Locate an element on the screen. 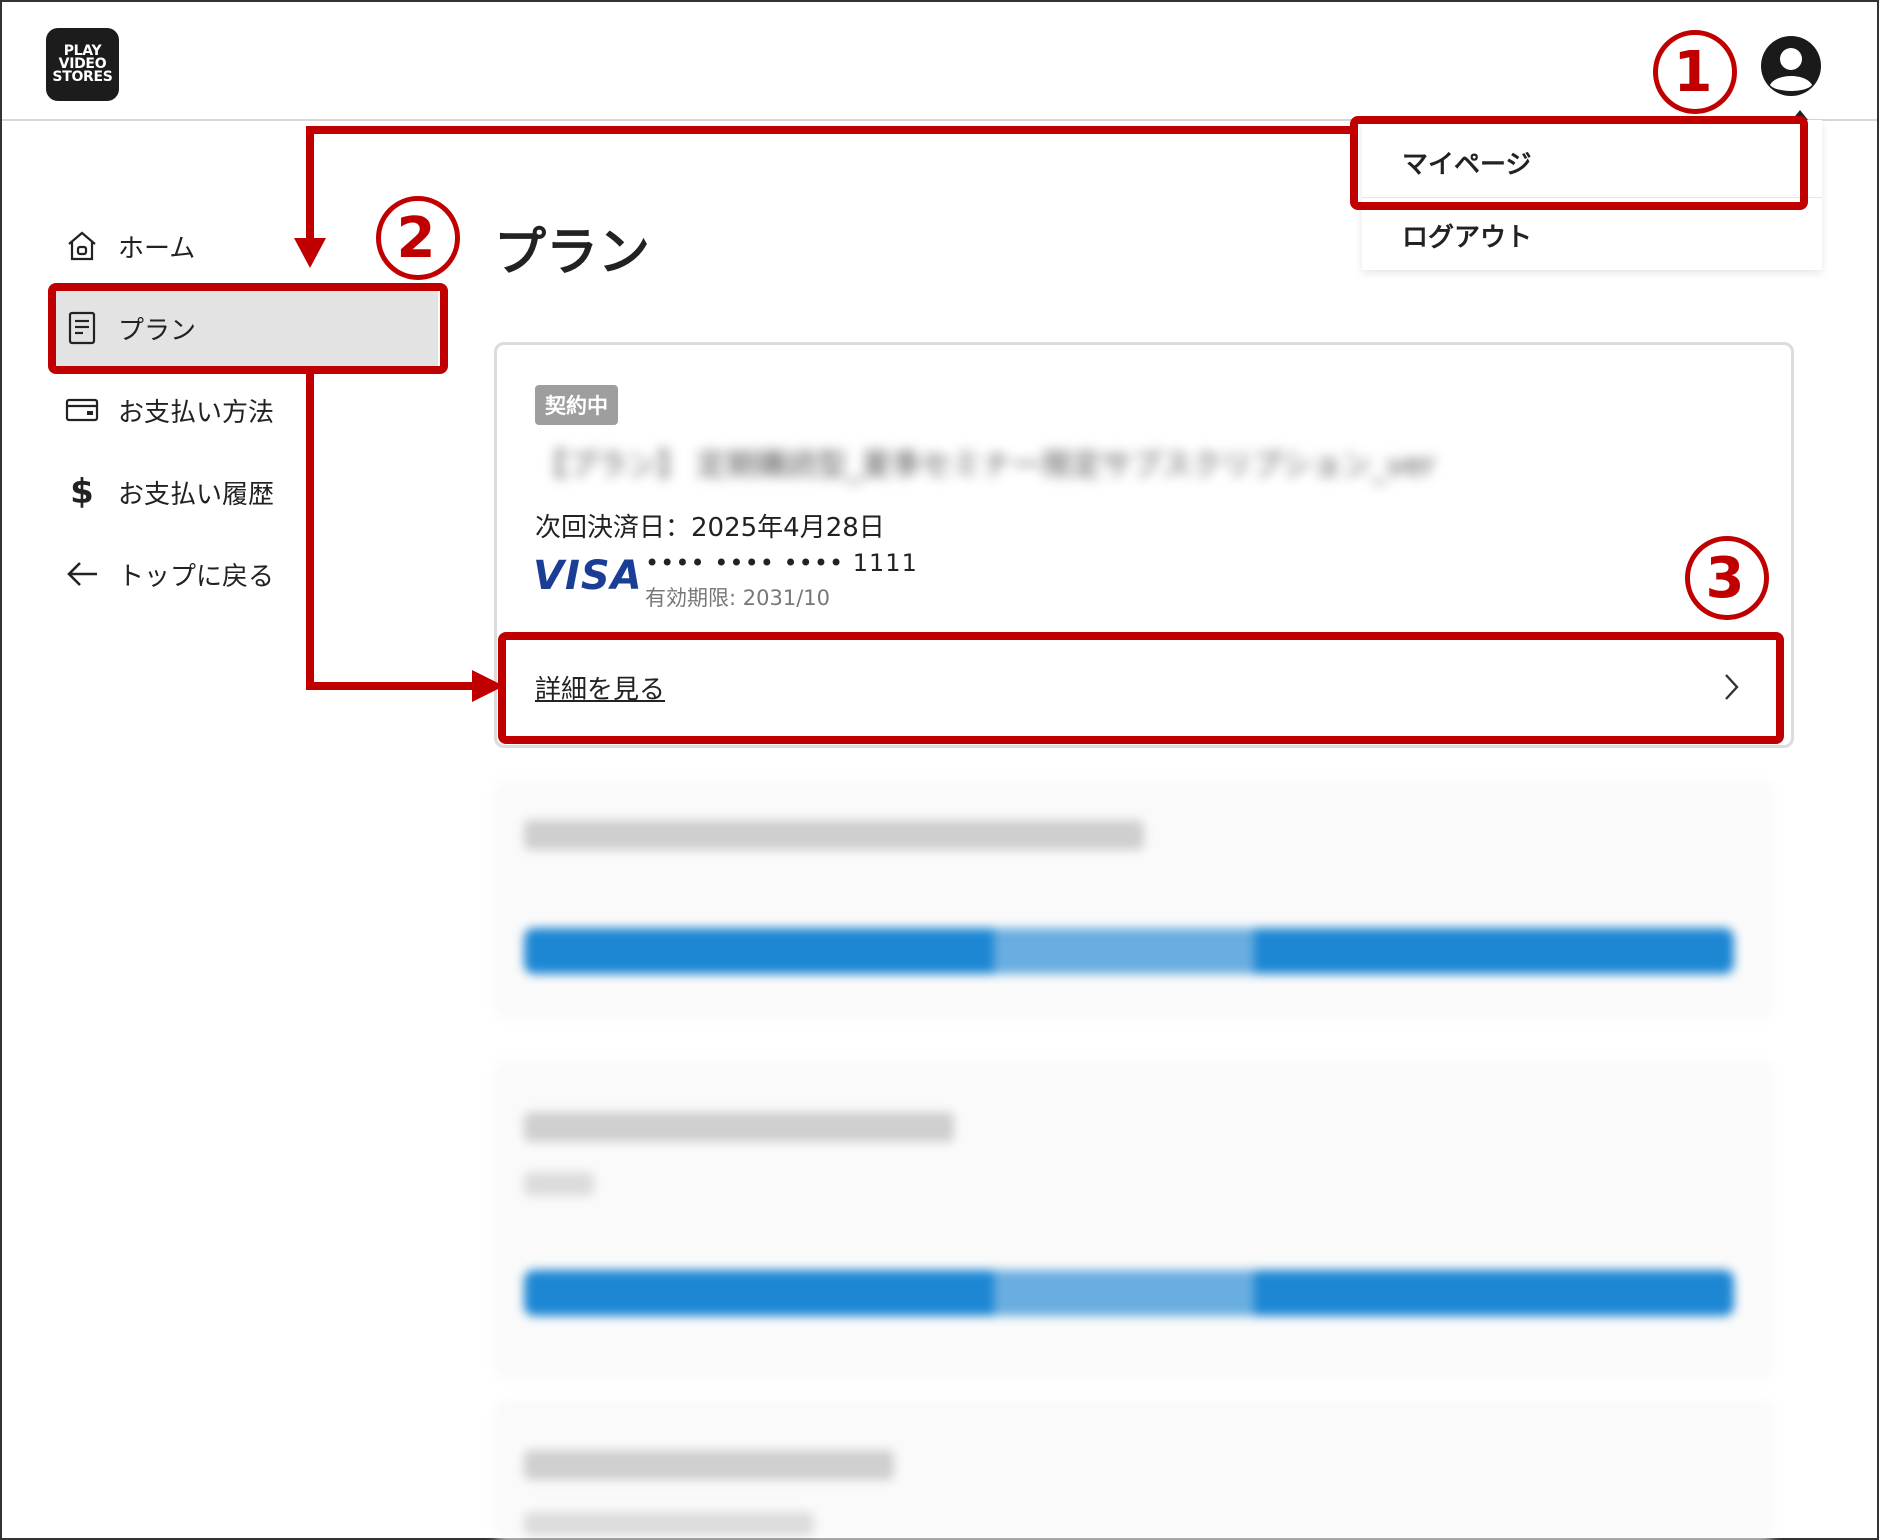  annotation-box-details is located at coordinates (1141, 688).